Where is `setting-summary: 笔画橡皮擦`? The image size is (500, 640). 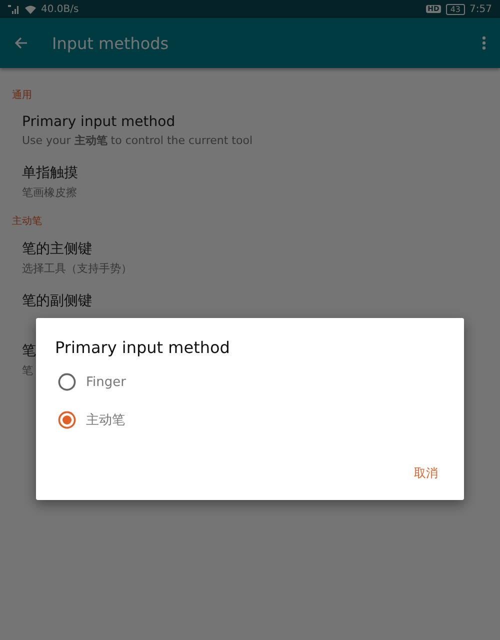 setting-summary: 笔画橡皮擦 is located at coordinates (49, 192).